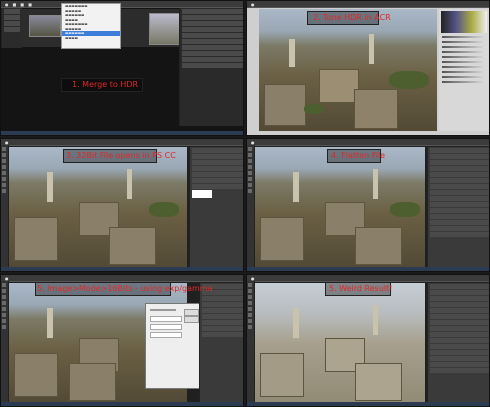 The height and width of the screenshot is (407, 490). I want to click on caption: 3. 32Bit File opens in PS CC, so click(121, 155).